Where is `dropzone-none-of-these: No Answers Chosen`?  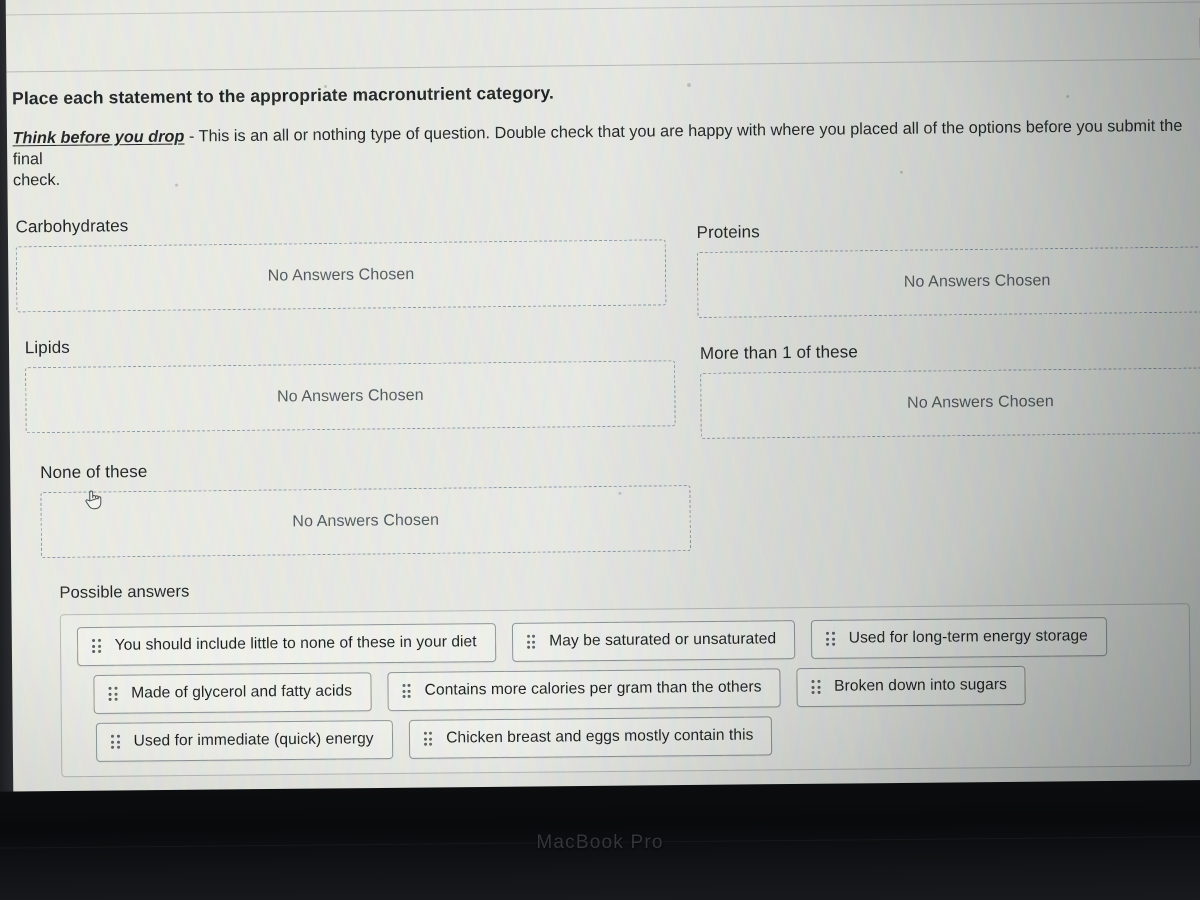
dropzone-none-of-these: No Answers Chosen is located at coordinates (366, 521).